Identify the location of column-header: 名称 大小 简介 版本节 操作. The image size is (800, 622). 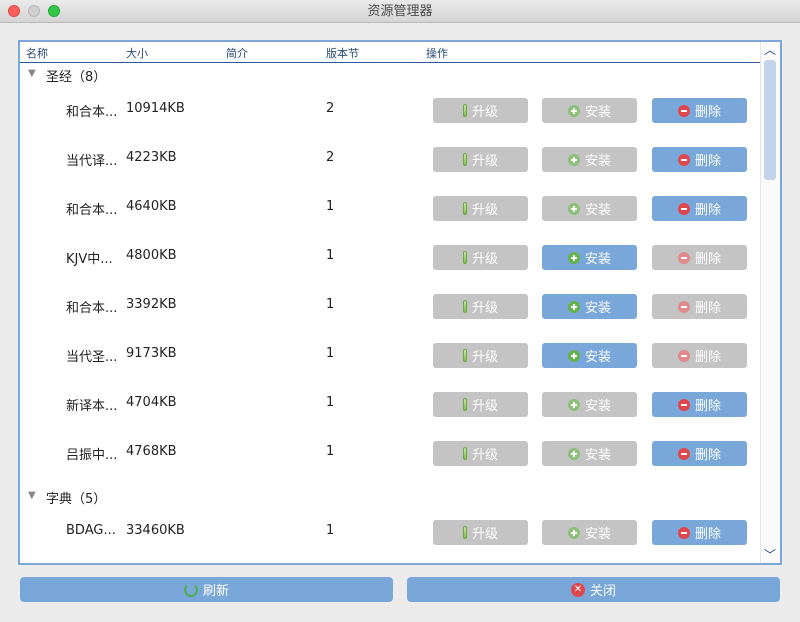
(390, 52).